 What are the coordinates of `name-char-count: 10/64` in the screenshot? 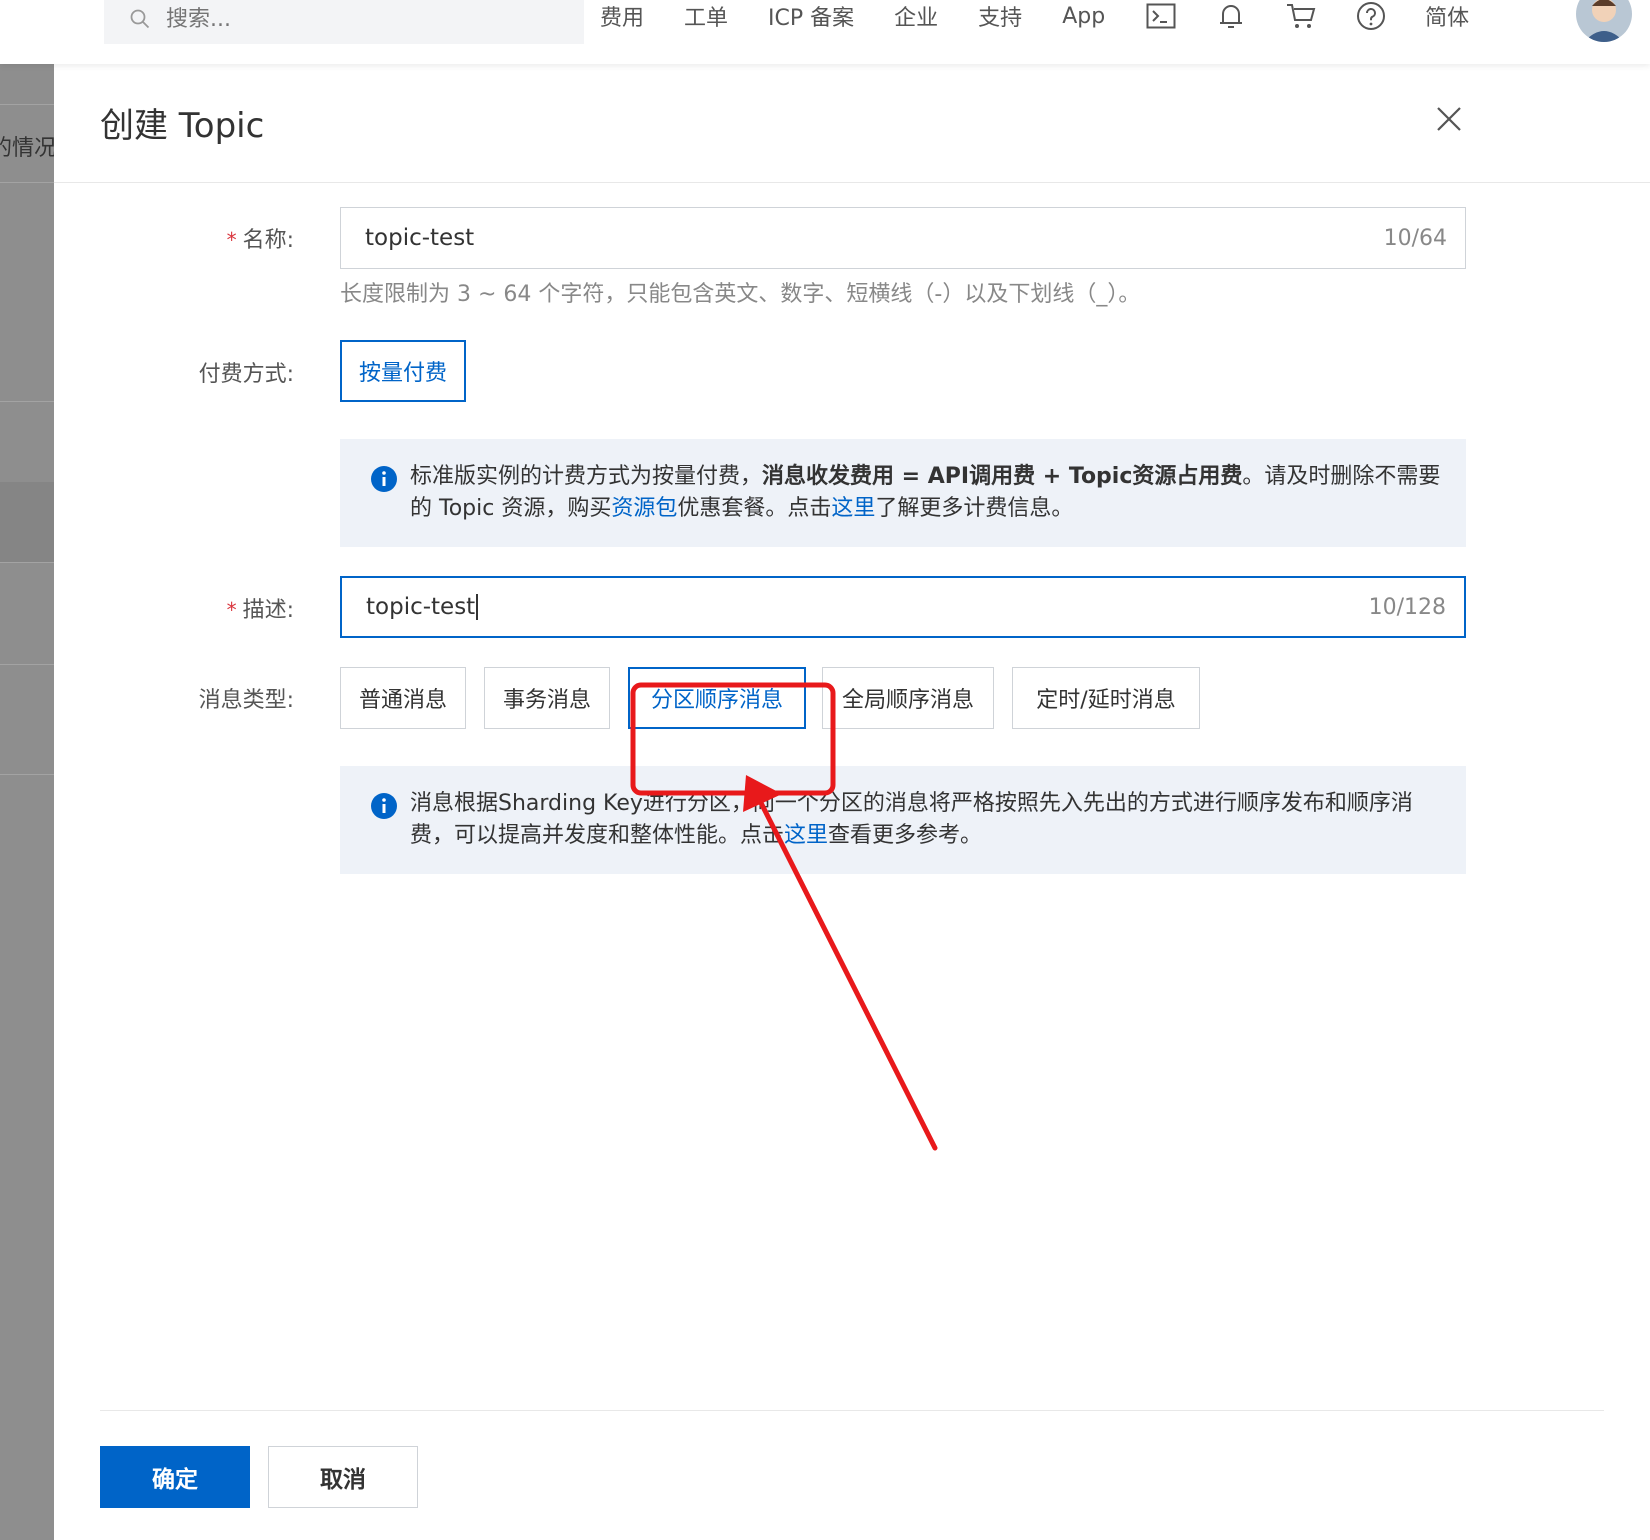 It's located at (1415, 238).